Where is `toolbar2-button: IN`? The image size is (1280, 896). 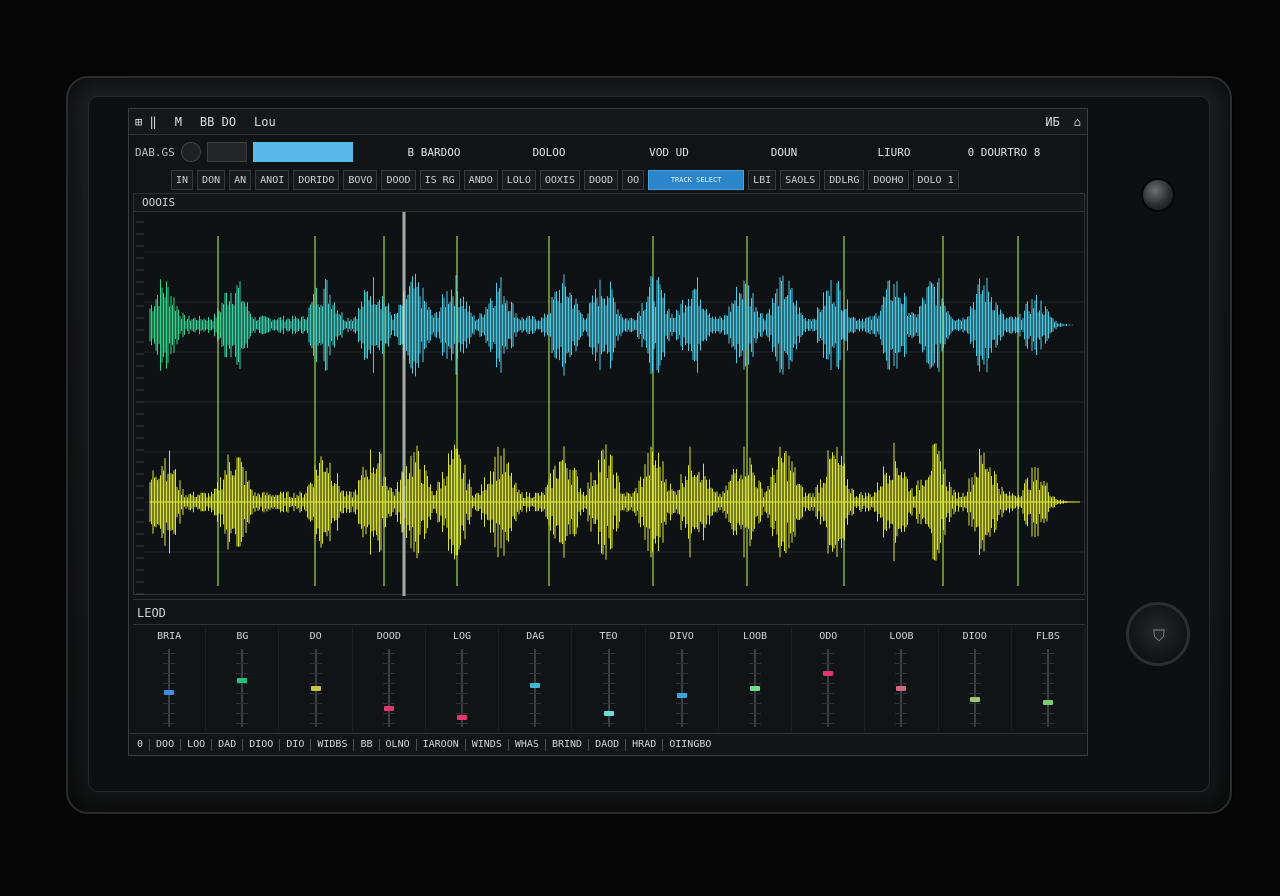
toolbar2-button: IN is located at coordinates (182, 180).